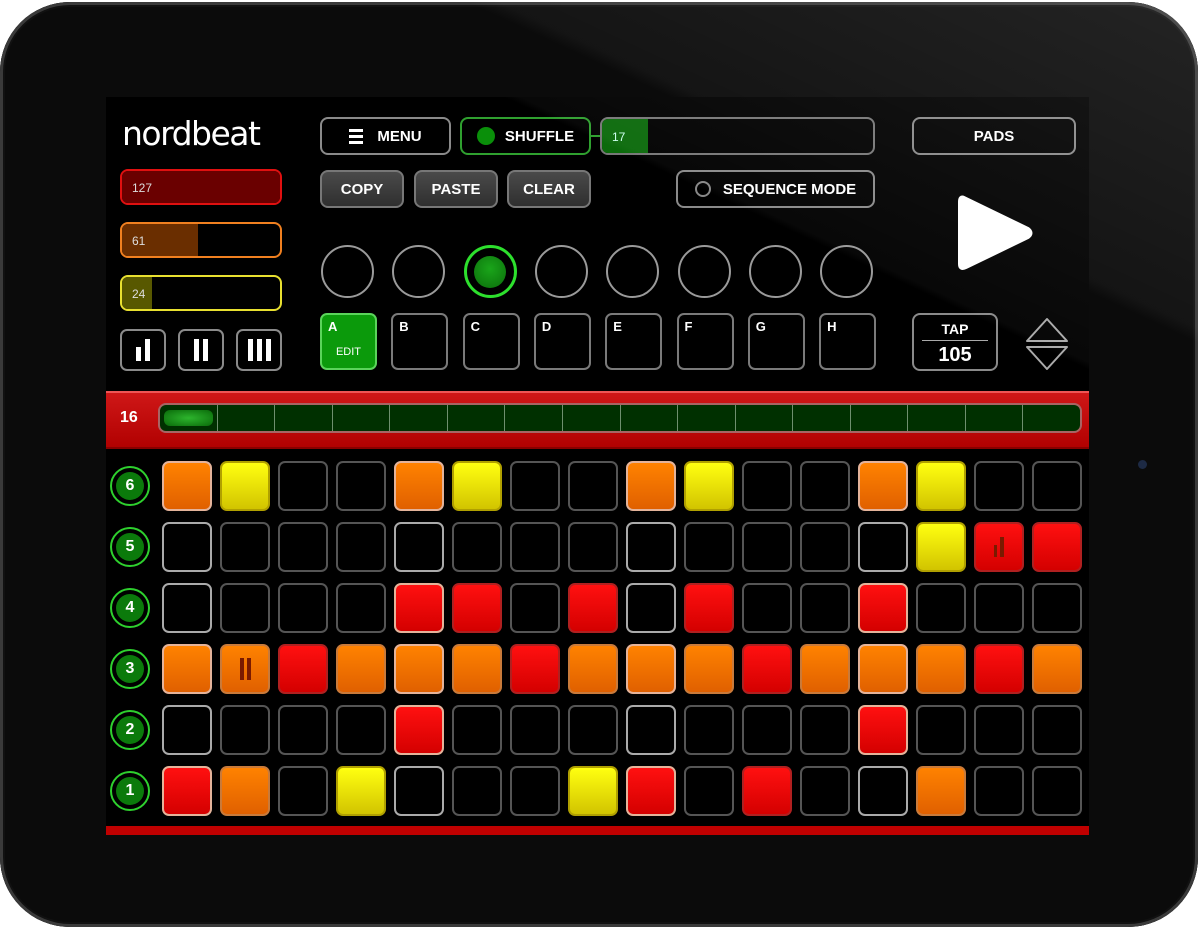  I want to click on velocity-slider-2: 61, so click(201, 240).